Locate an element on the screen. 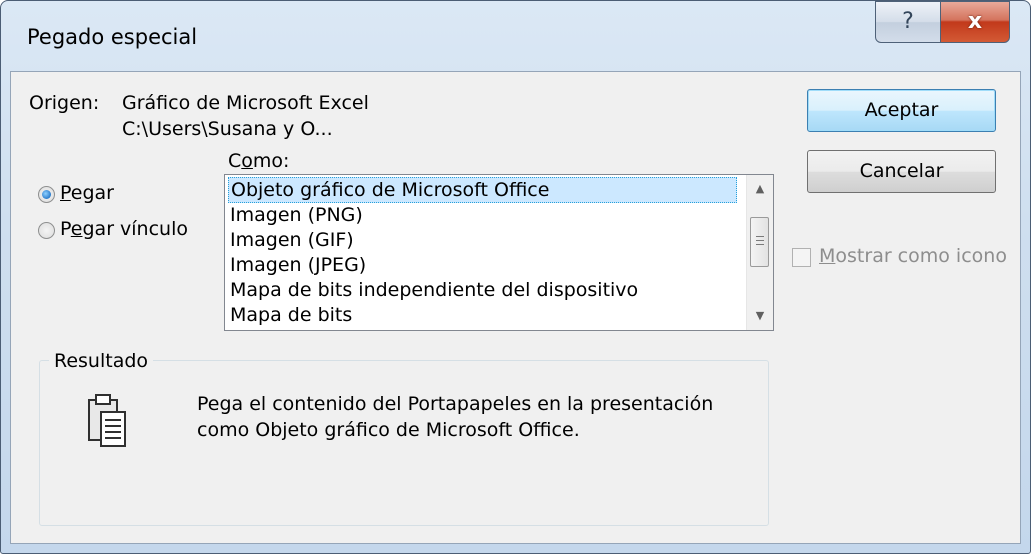  show-as-icon-checkbox is located at coordinates (801, 257).